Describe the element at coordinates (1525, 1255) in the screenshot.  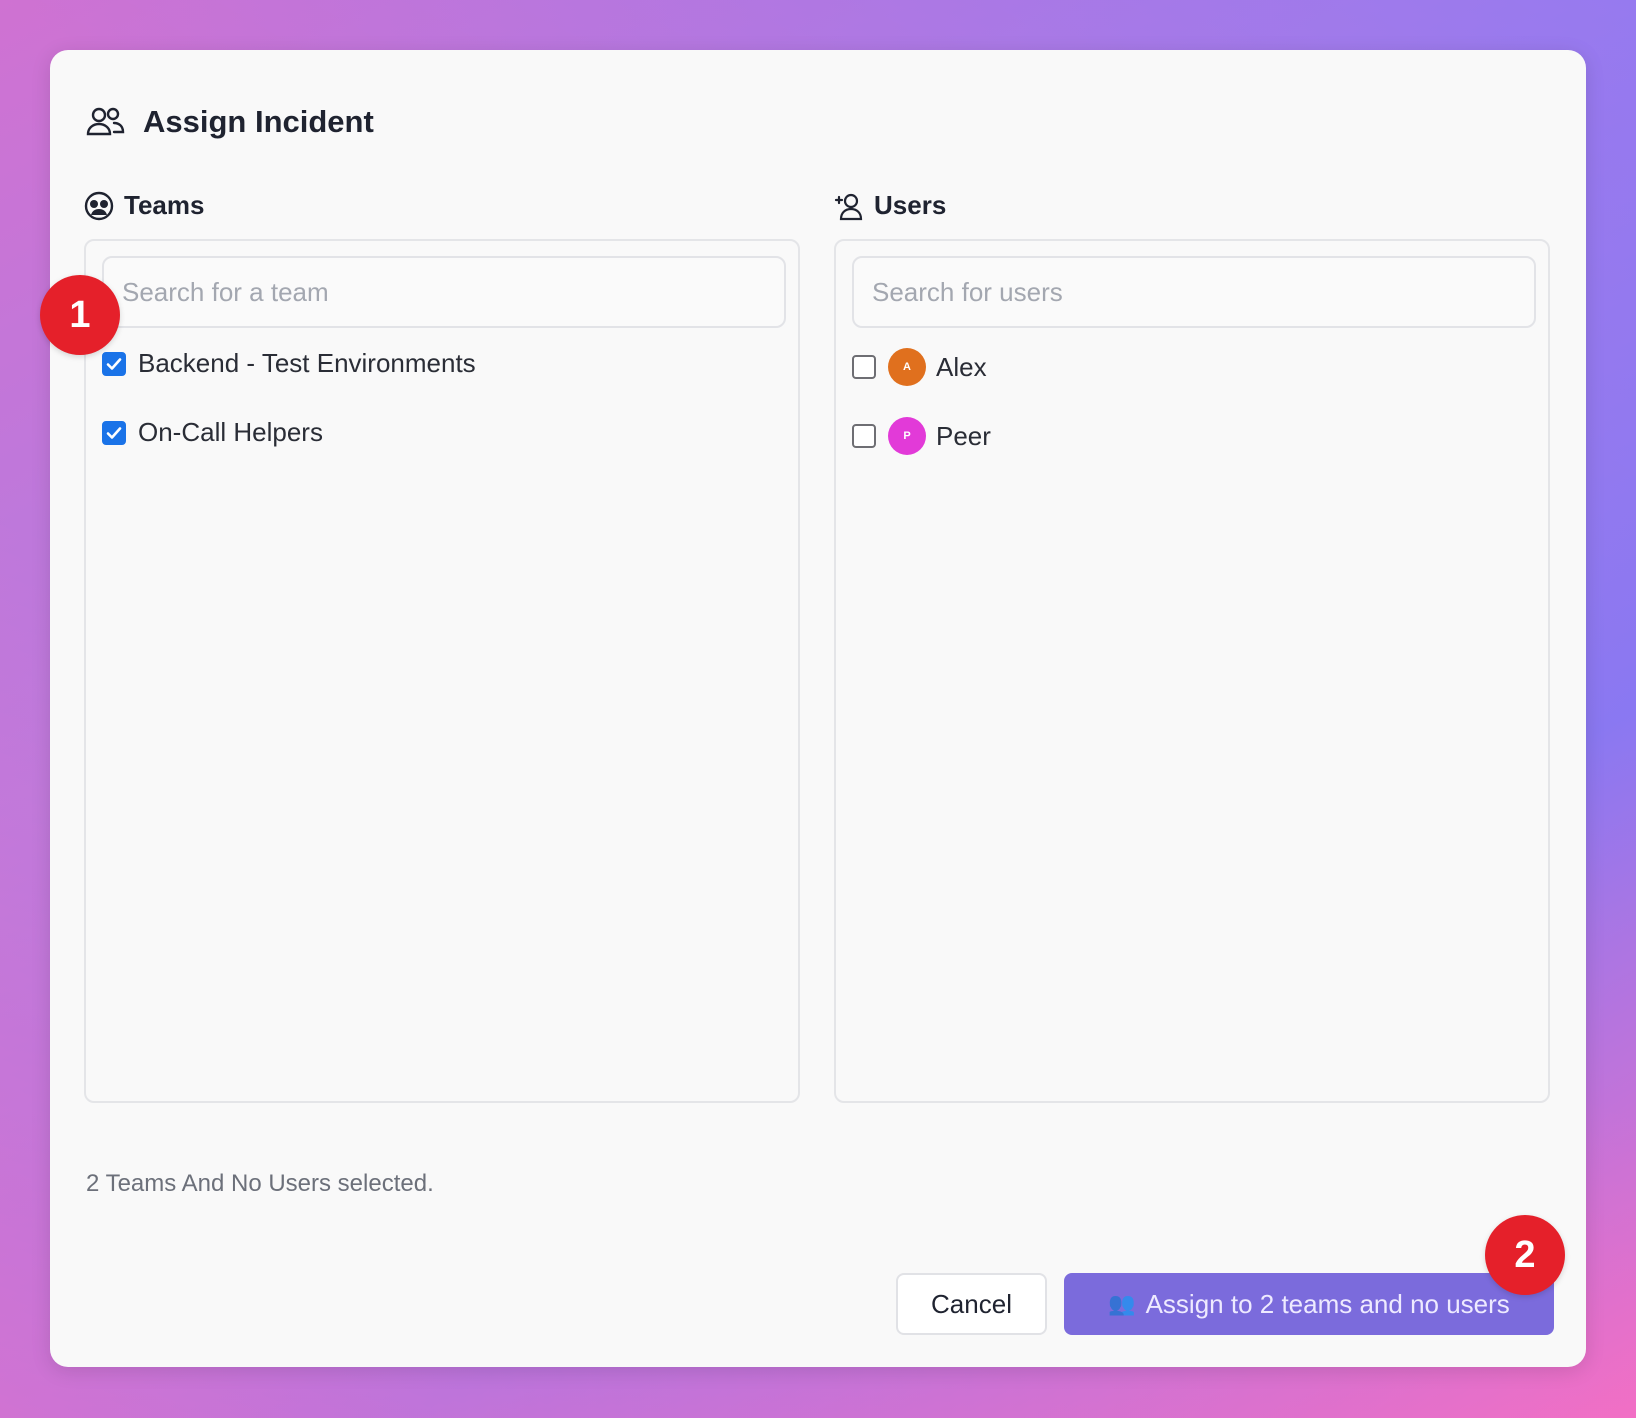
I see `annotation-badge-2: 2` at that location.